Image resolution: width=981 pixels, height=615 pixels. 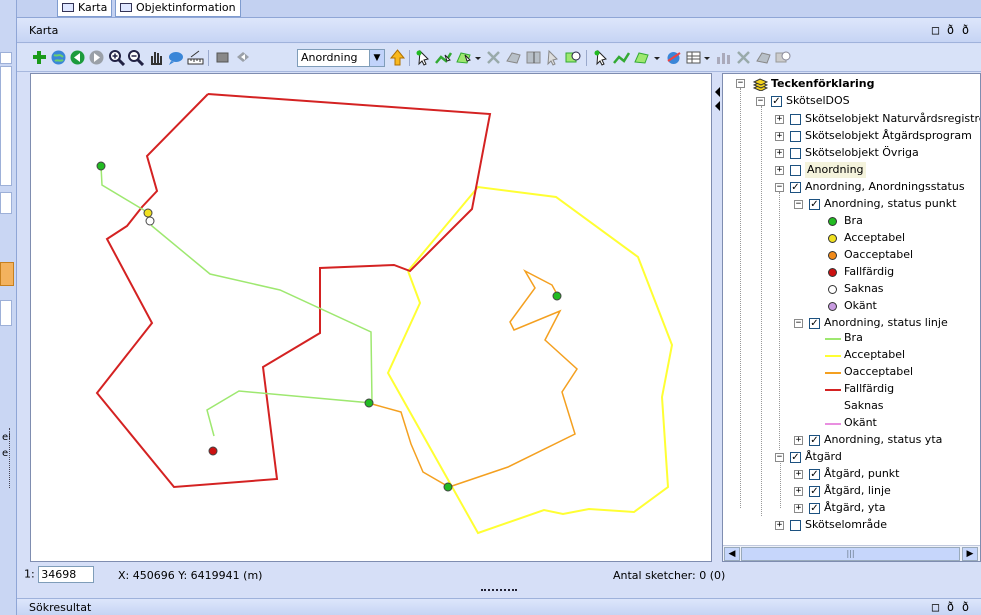 I want to click on legend-horizontal-scrollbar: ◀ ||| ▶, so click(x=851, y=553).